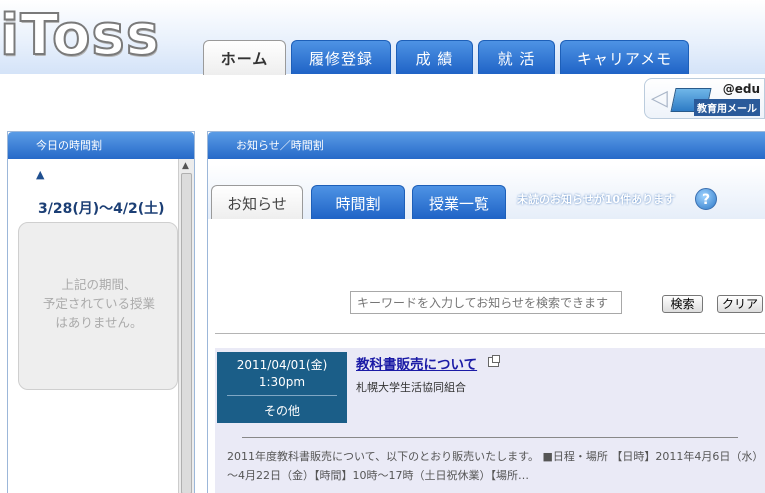 The height and width of the screenshot is (493, 765). What do you see at coordinates (706, 199) in the screenshot?
I see `help-icon: ?` at bounding box center [706, 199].